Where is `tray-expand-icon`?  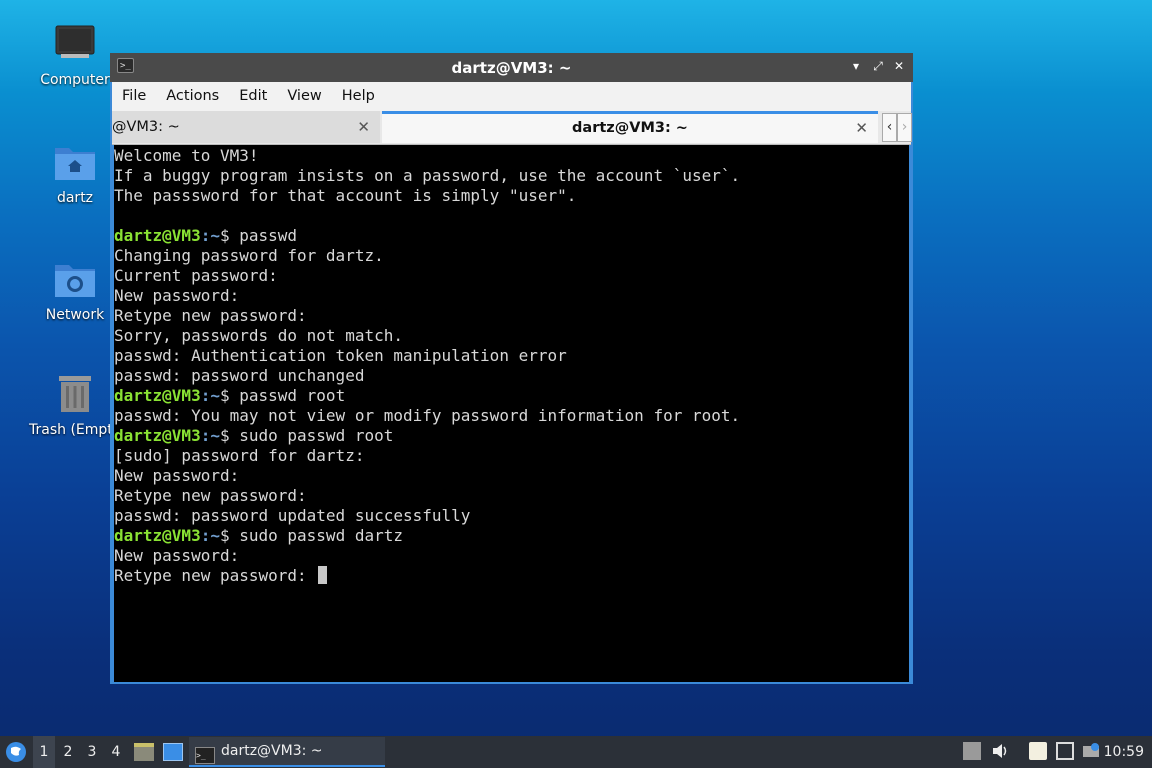 tray-expand-icon is located at coordinates (972, 751).